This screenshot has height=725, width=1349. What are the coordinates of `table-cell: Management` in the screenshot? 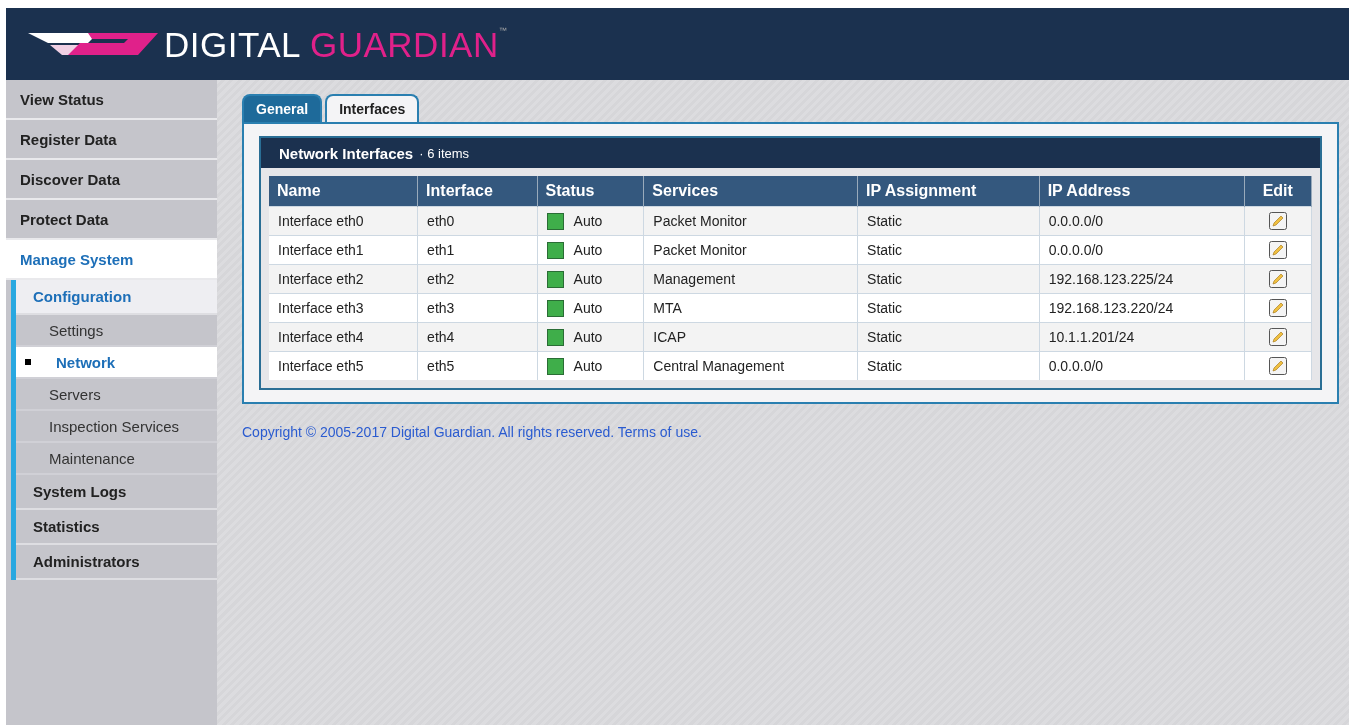 It's located at (694, 279).